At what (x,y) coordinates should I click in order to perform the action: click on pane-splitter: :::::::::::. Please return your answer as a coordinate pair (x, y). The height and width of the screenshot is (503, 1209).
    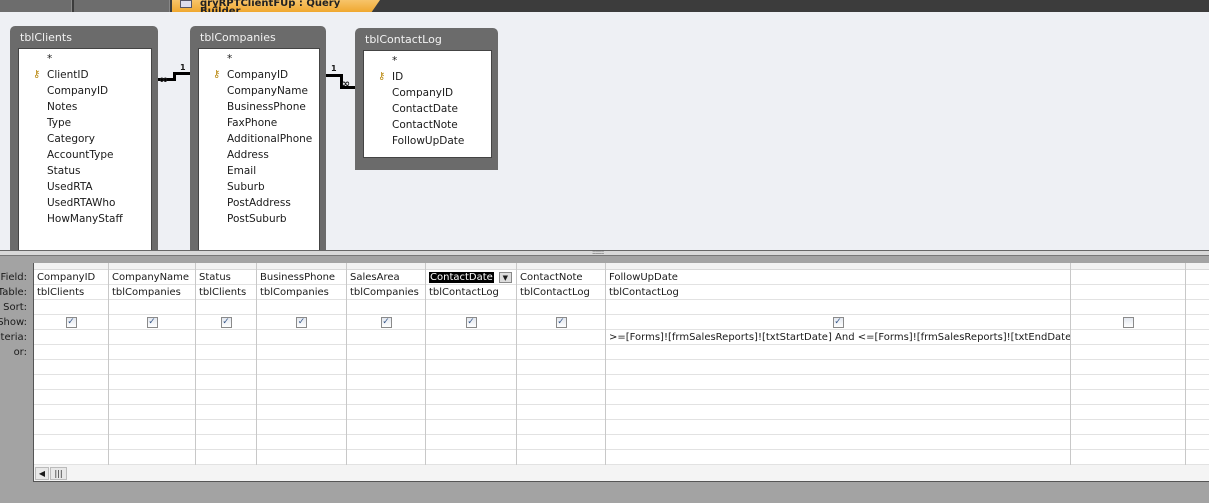
    Looking at the image, I should click on (604, 253).